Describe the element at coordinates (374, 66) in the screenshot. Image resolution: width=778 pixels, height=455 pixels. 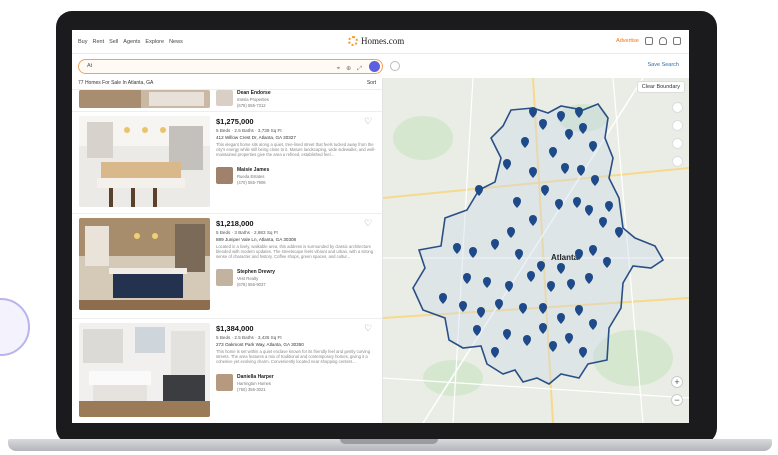
I see `search-button` at that location.